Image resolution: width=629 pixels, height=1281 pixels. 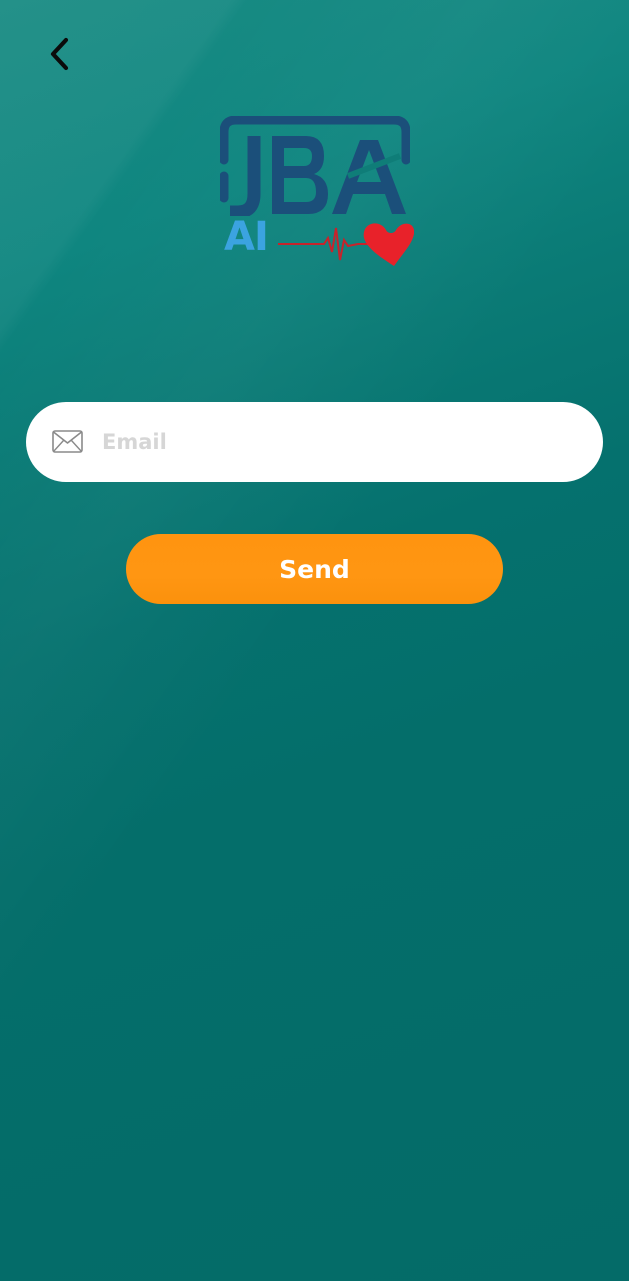 I want to click on logo-ai-text: AI, so click(x=246, y=237).